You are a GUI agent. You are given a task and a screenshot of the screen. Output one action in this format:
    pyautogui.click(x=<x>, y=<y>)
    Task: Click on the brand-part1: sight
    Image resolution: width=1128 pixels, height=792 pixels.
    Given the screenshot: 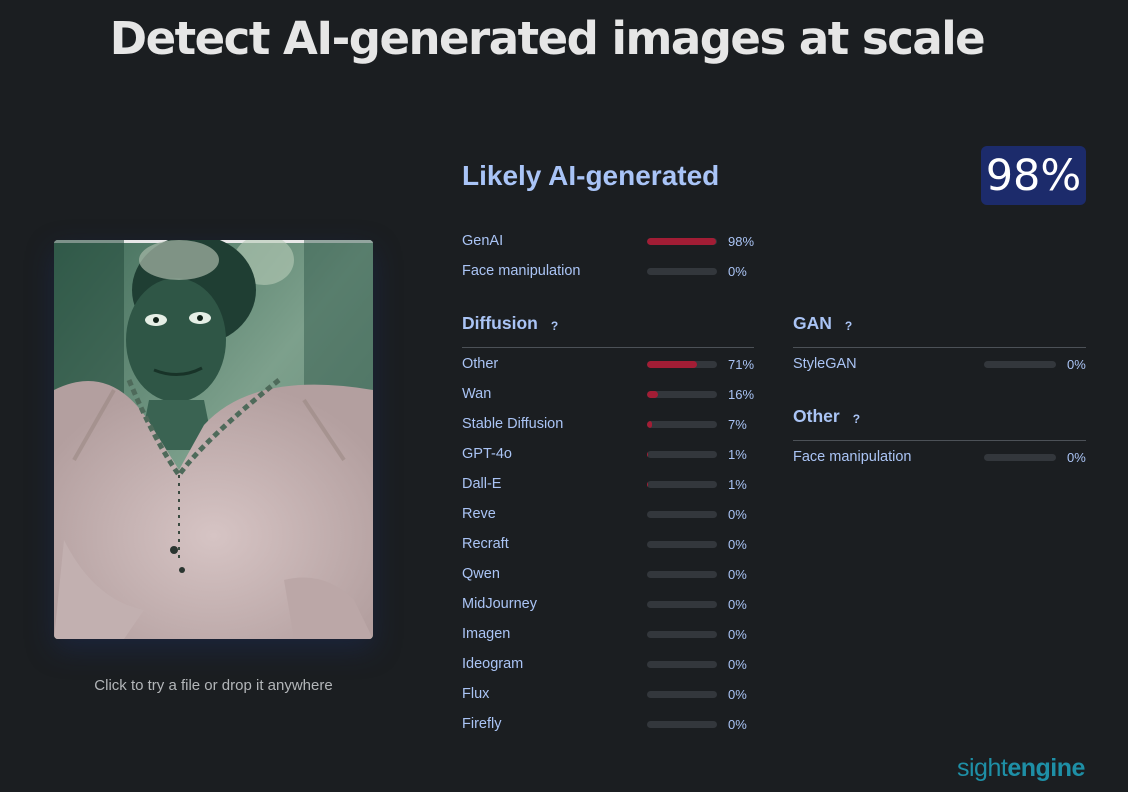 What is the action you would take?
    pyautogui.click(x=982, y=768)
    